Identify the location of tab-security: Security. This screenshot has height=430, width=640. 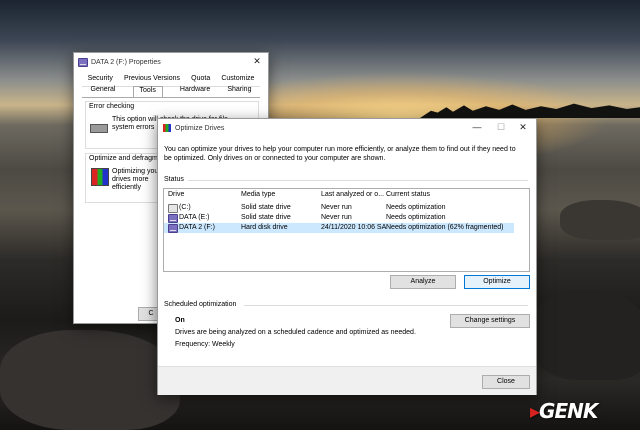
(100, 80).